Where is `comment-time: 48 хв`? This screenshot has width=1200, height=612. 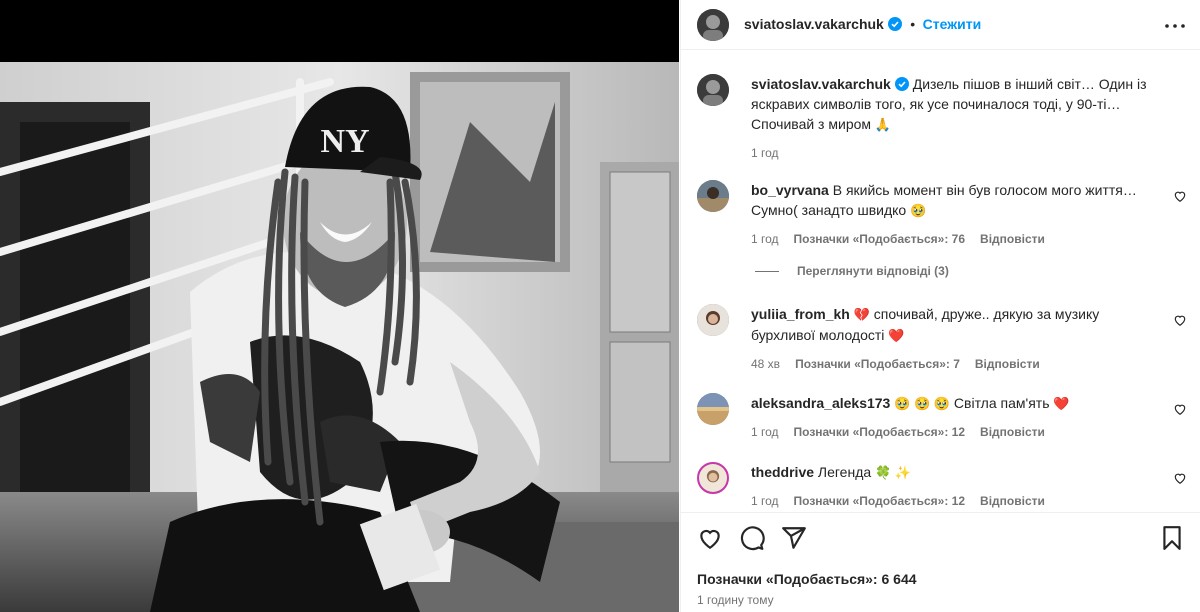 comment-time: 48 хв is located at coordinates (765, 364).